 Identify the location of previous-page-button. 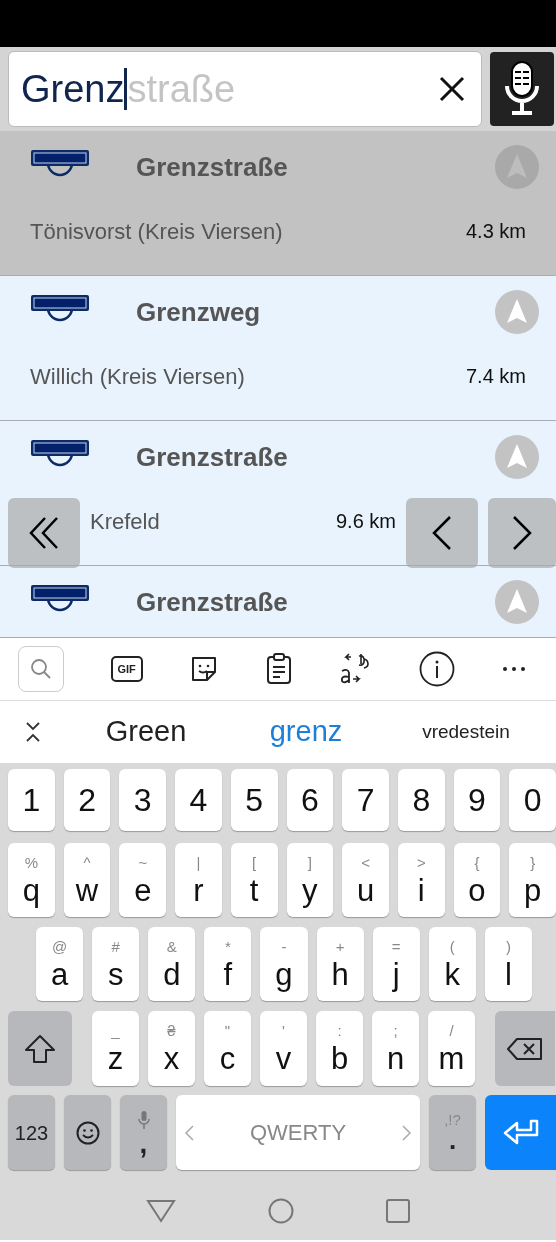
(442, 533).